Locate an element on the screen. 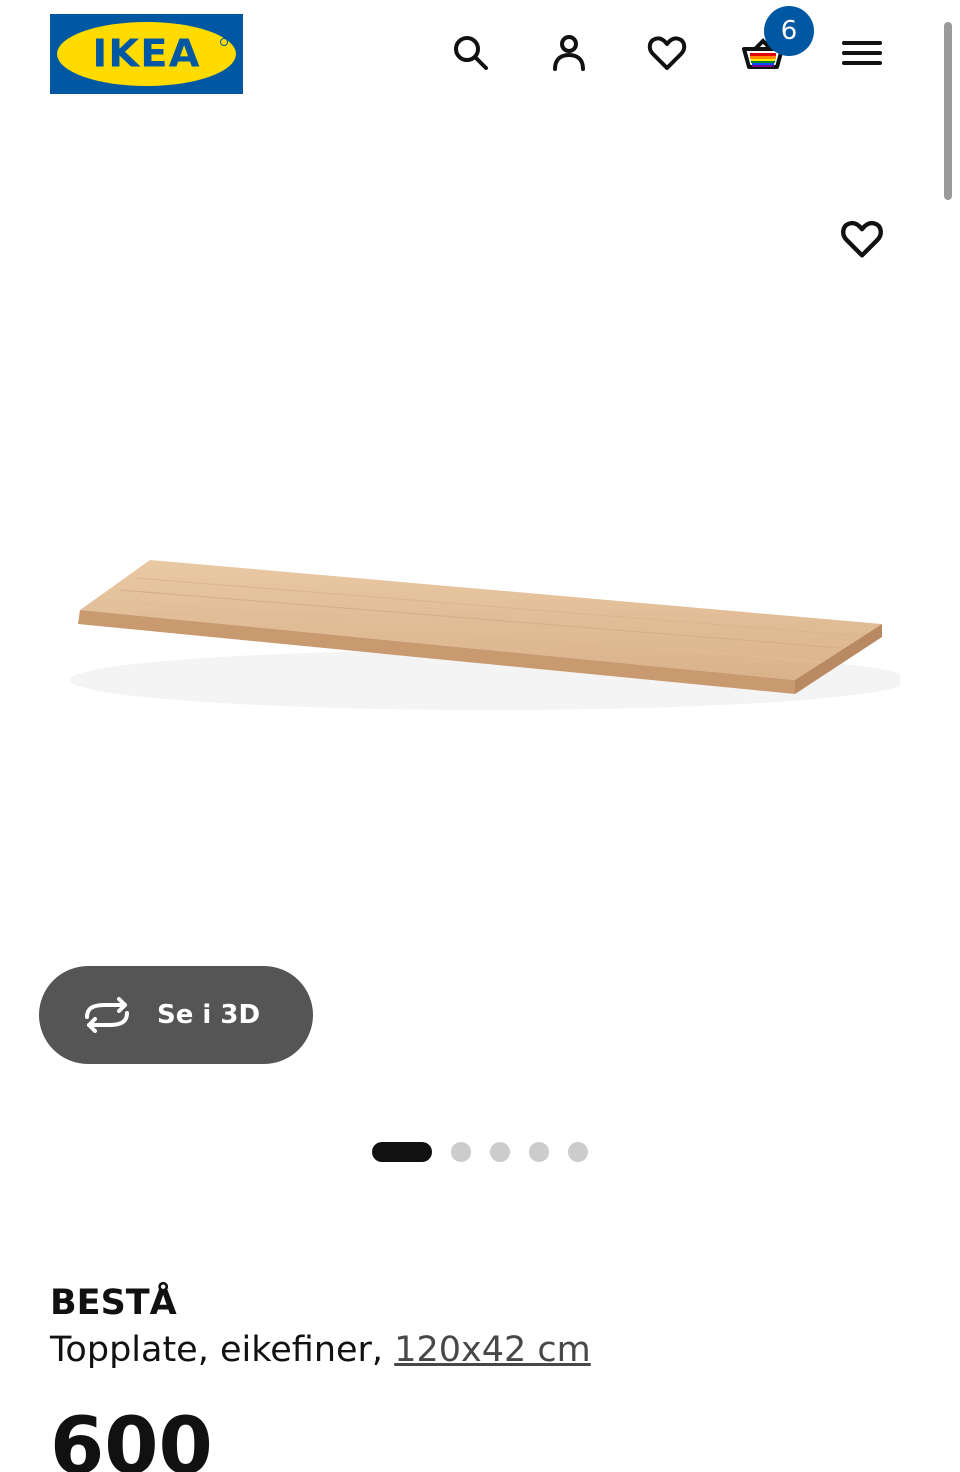  site-header: IKEA 6 is located at coordinates (480, 55).